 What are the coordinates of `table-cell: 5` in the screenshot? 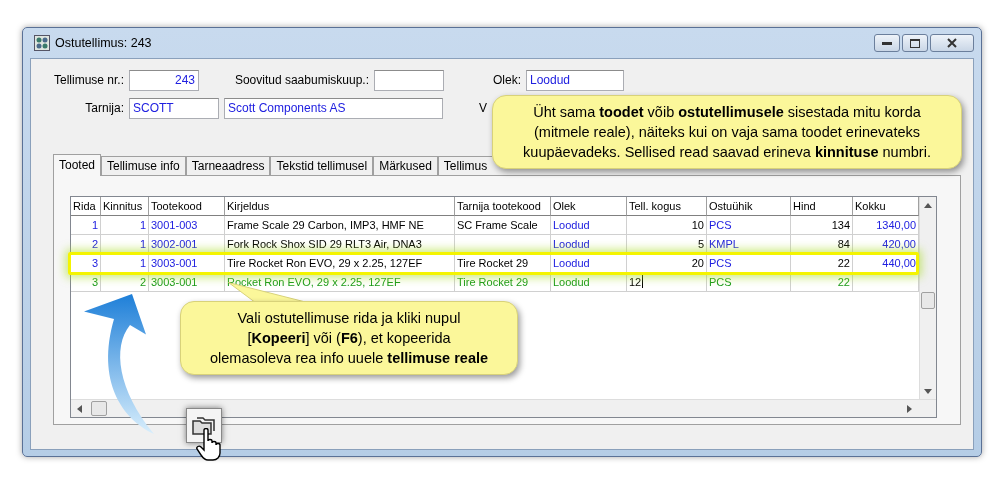 It's located at (667, 244).